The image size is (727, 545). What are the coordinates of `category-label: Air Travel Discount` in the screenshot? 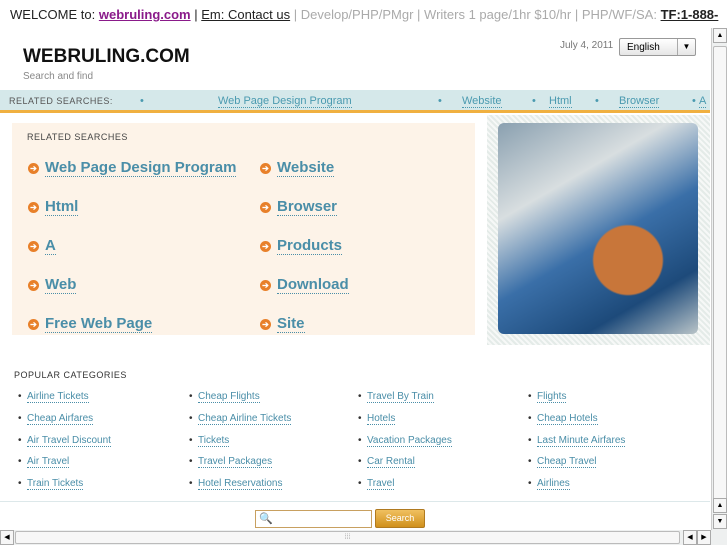 It's located at (69, 440).